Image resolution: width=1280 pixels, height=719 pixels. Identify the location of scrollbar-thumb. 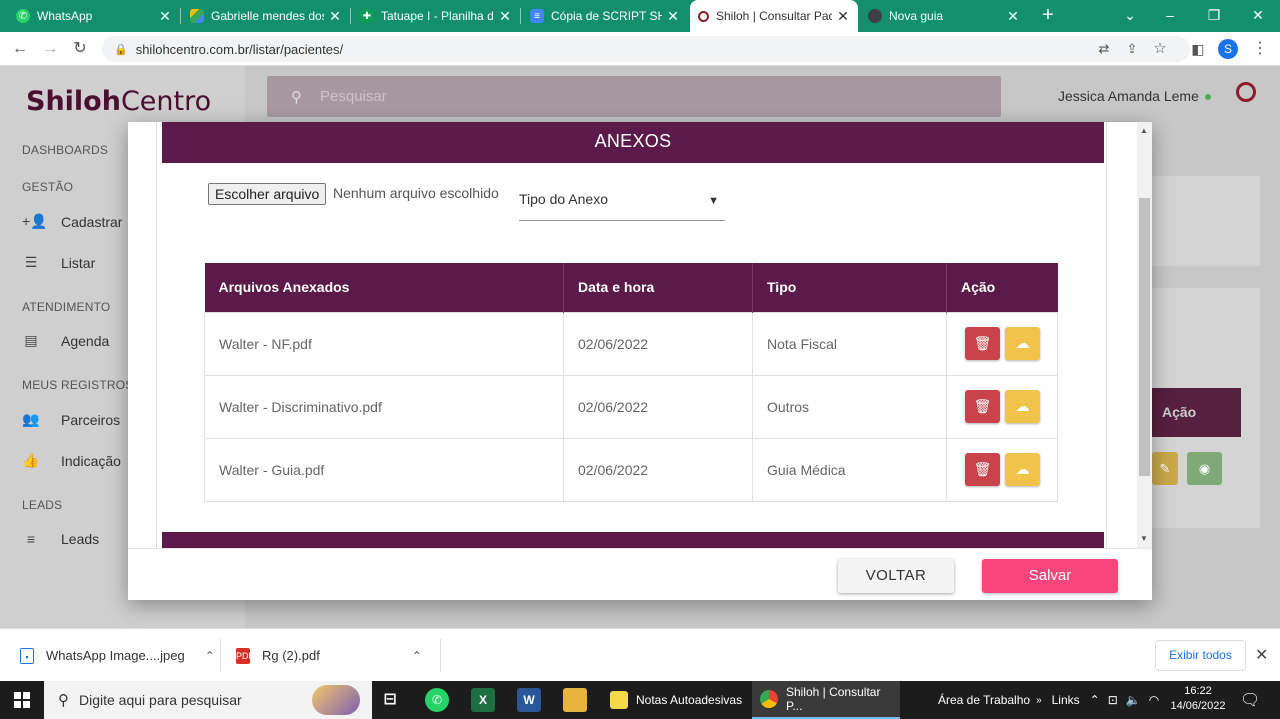
(1144, 337).